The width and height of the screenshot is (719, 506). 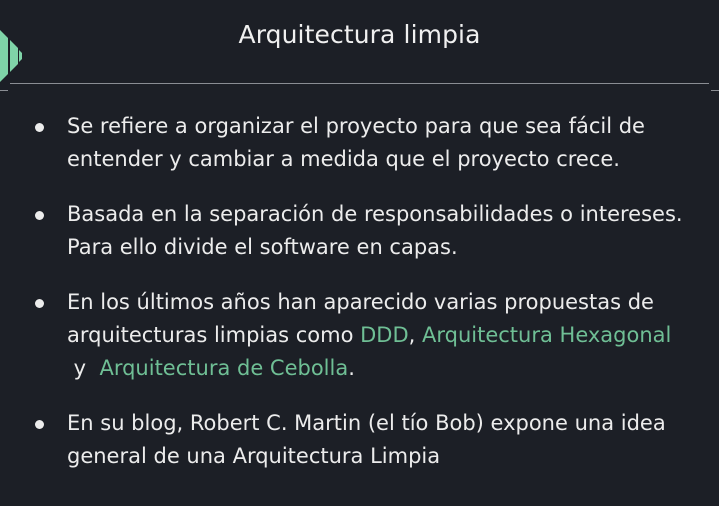 What do you see at coordinates (83, 368) in the screenshot?
I see `bullet-separator: y` at bounding box center [83, 368].